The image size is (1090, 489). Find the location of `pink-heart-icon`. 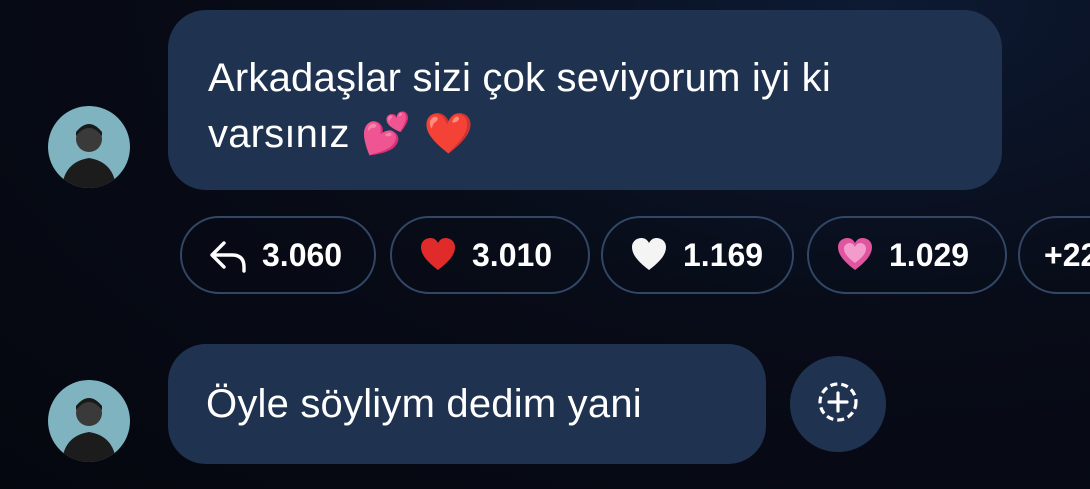

pink-heart-icon is located at coordinates (855, 255).